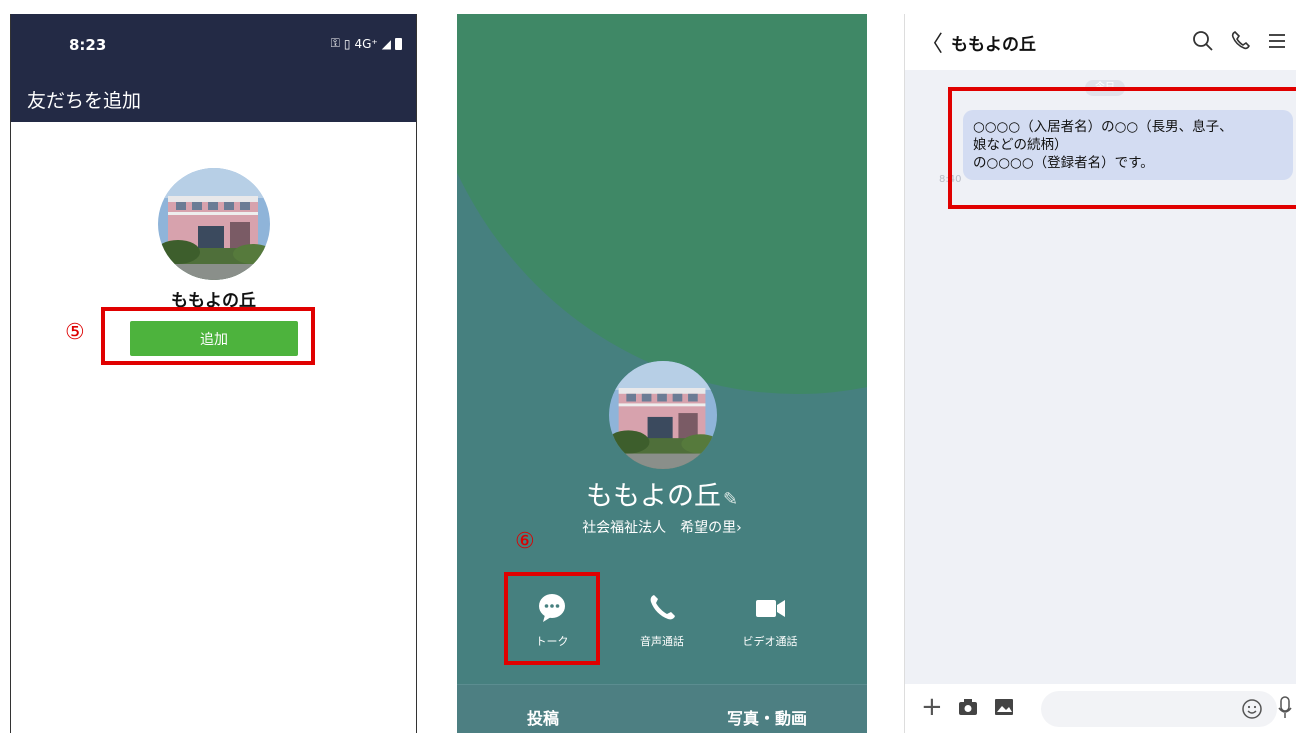  I want to click on status-bar: 8:23 ⚿ ▯ 4G⁺ ◢, so click(213, 45).